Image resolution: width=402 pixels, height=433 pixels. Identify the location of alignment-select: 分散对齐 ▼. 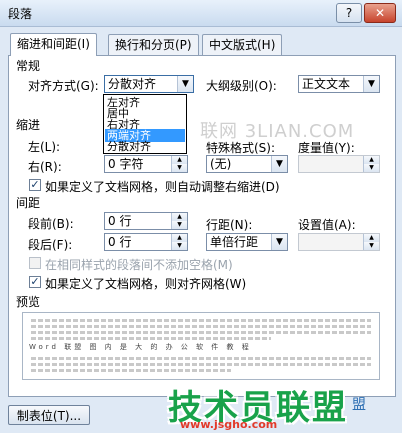
(149, 84).